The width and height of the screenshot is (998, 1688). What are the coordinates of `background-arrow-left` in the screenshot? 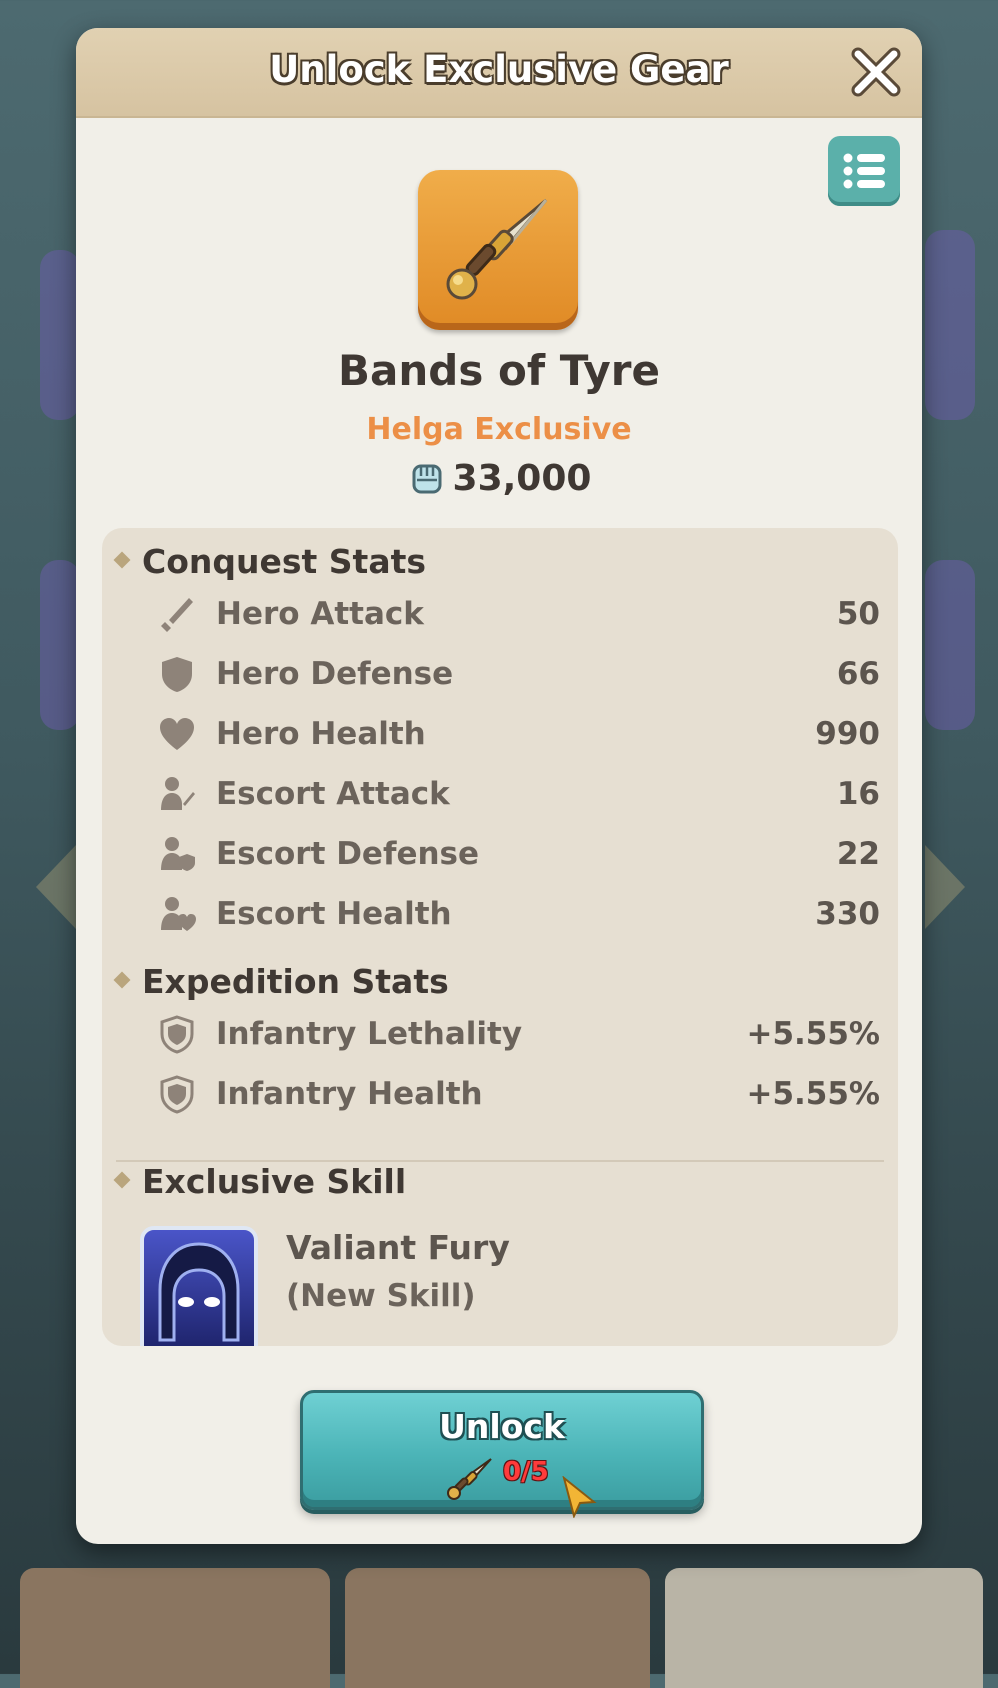 It's located at (56, 887).